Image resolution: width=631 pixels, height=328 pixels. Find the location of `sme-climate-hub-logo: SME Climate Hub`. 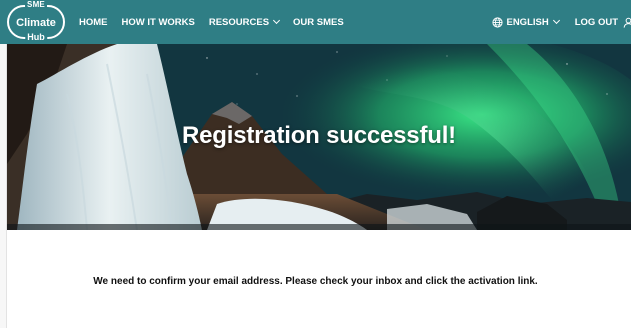

sme-climate-hub-logo: SME Climate Hub is located at coordinates (36, 21).